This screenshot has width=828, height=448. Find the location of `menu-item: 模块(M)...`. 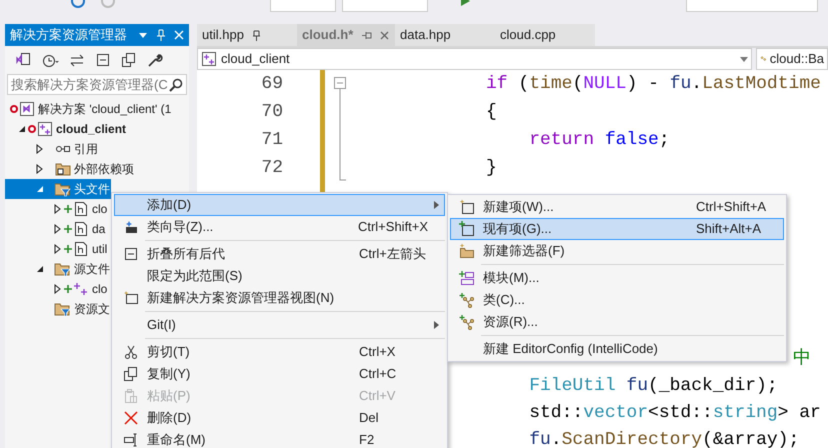

menu-item: 模块(M)... is located at coordinates (617, 278).